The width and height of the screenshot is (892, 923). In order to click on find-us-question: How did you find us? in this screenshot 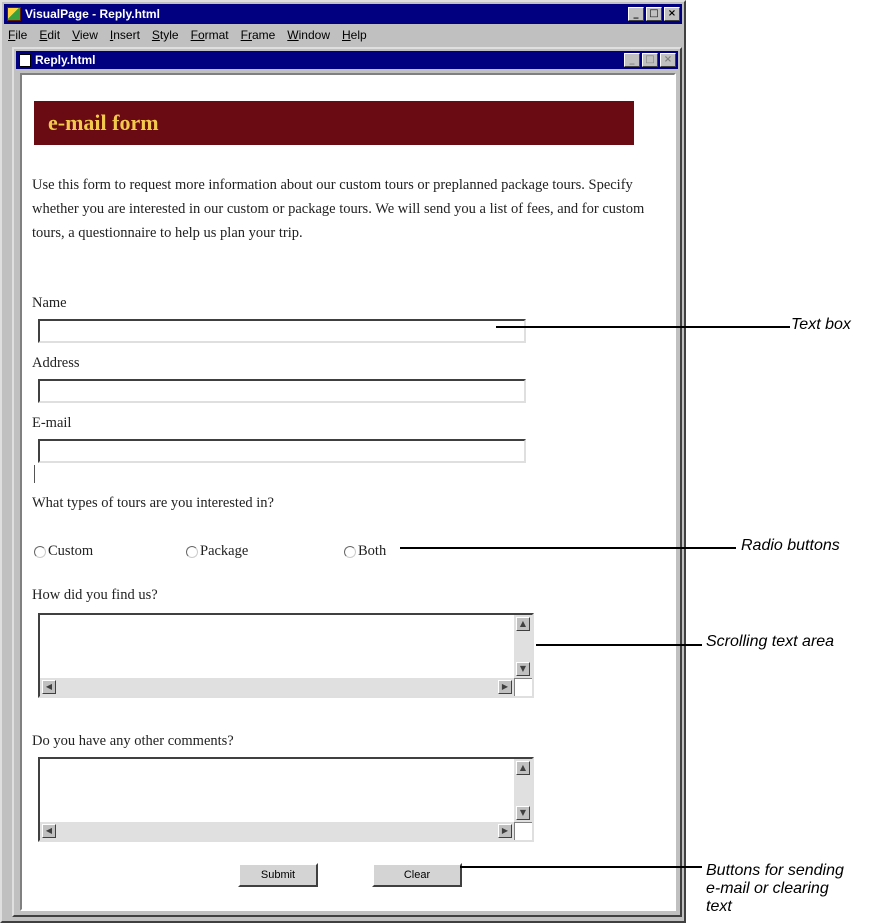, I will do `click(95, 595)`.